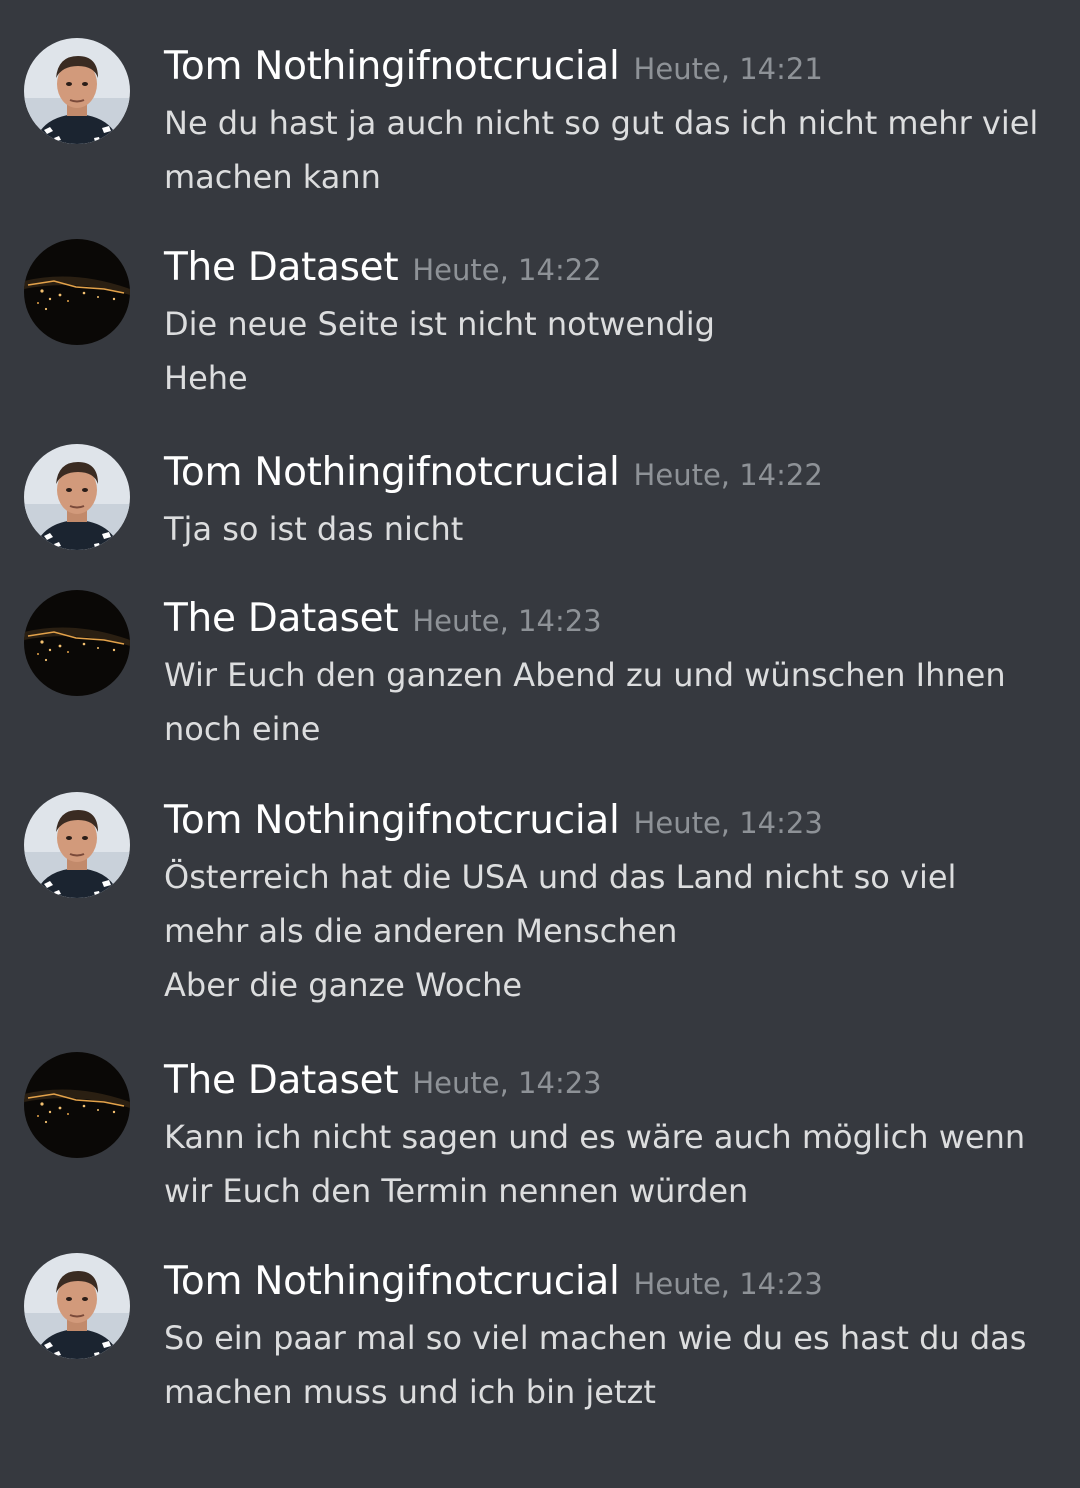  Describe the element at coordinates (242, 729) in the screenshot. I see `message-text: noch eine` at that location.